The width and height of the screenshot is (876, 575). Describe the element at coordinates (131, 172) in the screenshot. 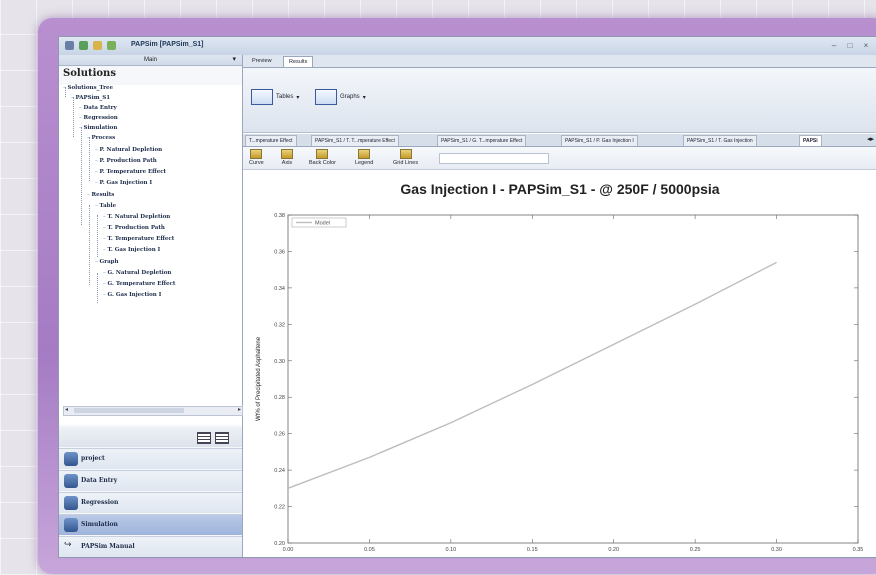

I see `tree-node: P. Temperature Effect` at that location.